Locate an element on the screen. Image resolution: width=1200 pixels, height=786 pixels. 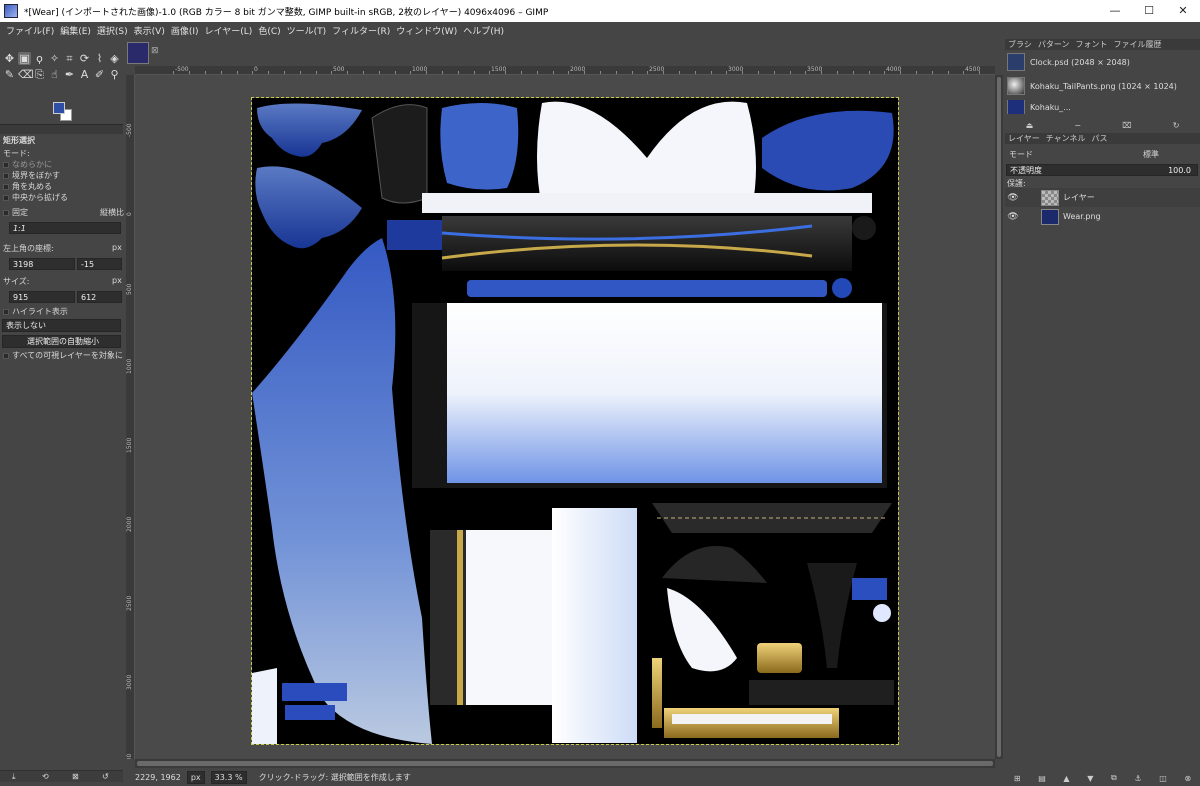
tab-channels: チャンネル is located at coordinates (1066, 138).